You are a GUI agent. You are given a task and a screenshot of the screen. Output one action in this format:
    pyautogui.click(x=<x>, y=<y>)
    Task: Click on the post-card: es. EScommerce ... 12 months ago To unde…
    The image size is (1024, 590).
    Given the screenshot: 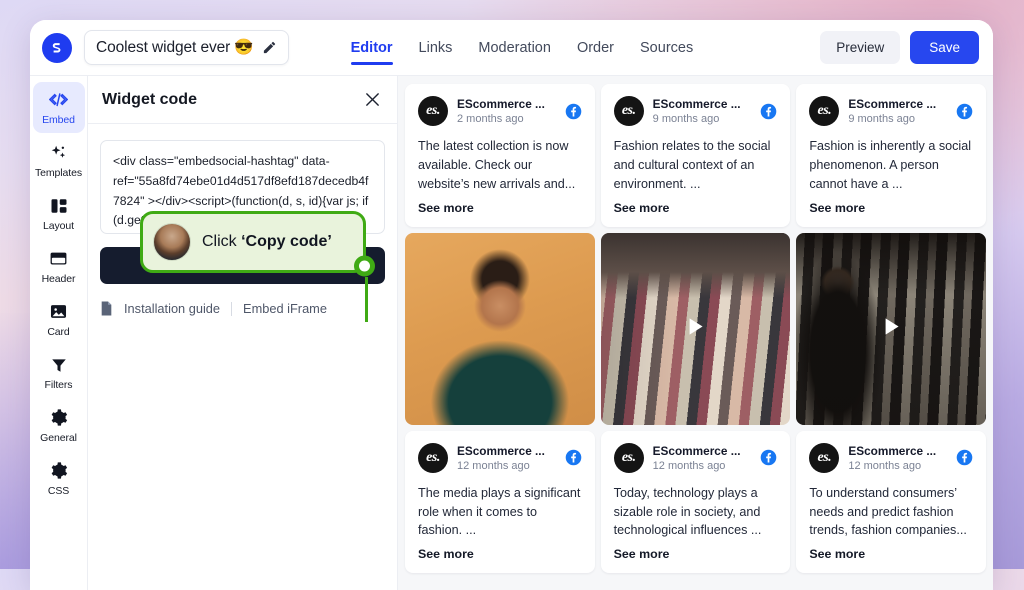 What is the action you would take?
    pyautogui.click(x=891, y=502)
    